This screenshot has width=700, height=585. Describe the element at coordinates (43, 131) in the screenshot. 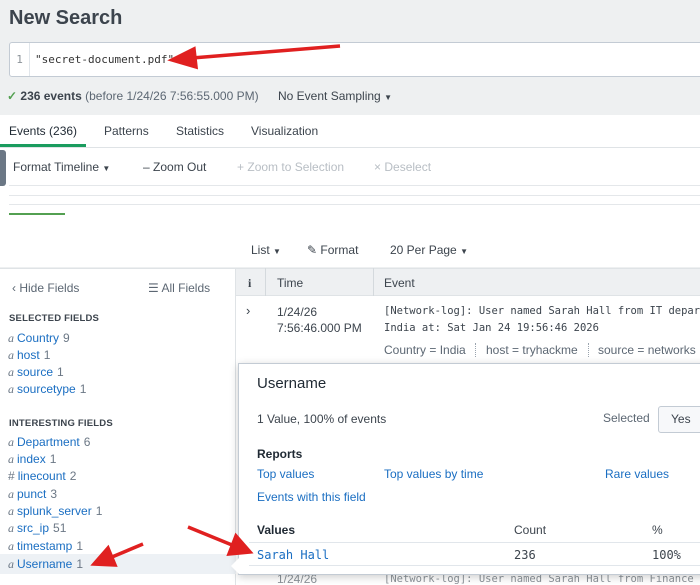

I see `tab-events: Events (236)` at that location.